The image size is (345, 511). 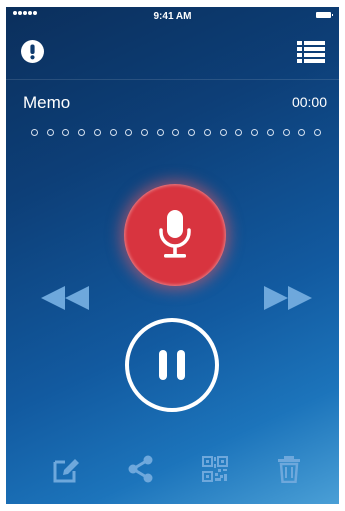 I want to click on nav-bar, so click(x=172, y=53).